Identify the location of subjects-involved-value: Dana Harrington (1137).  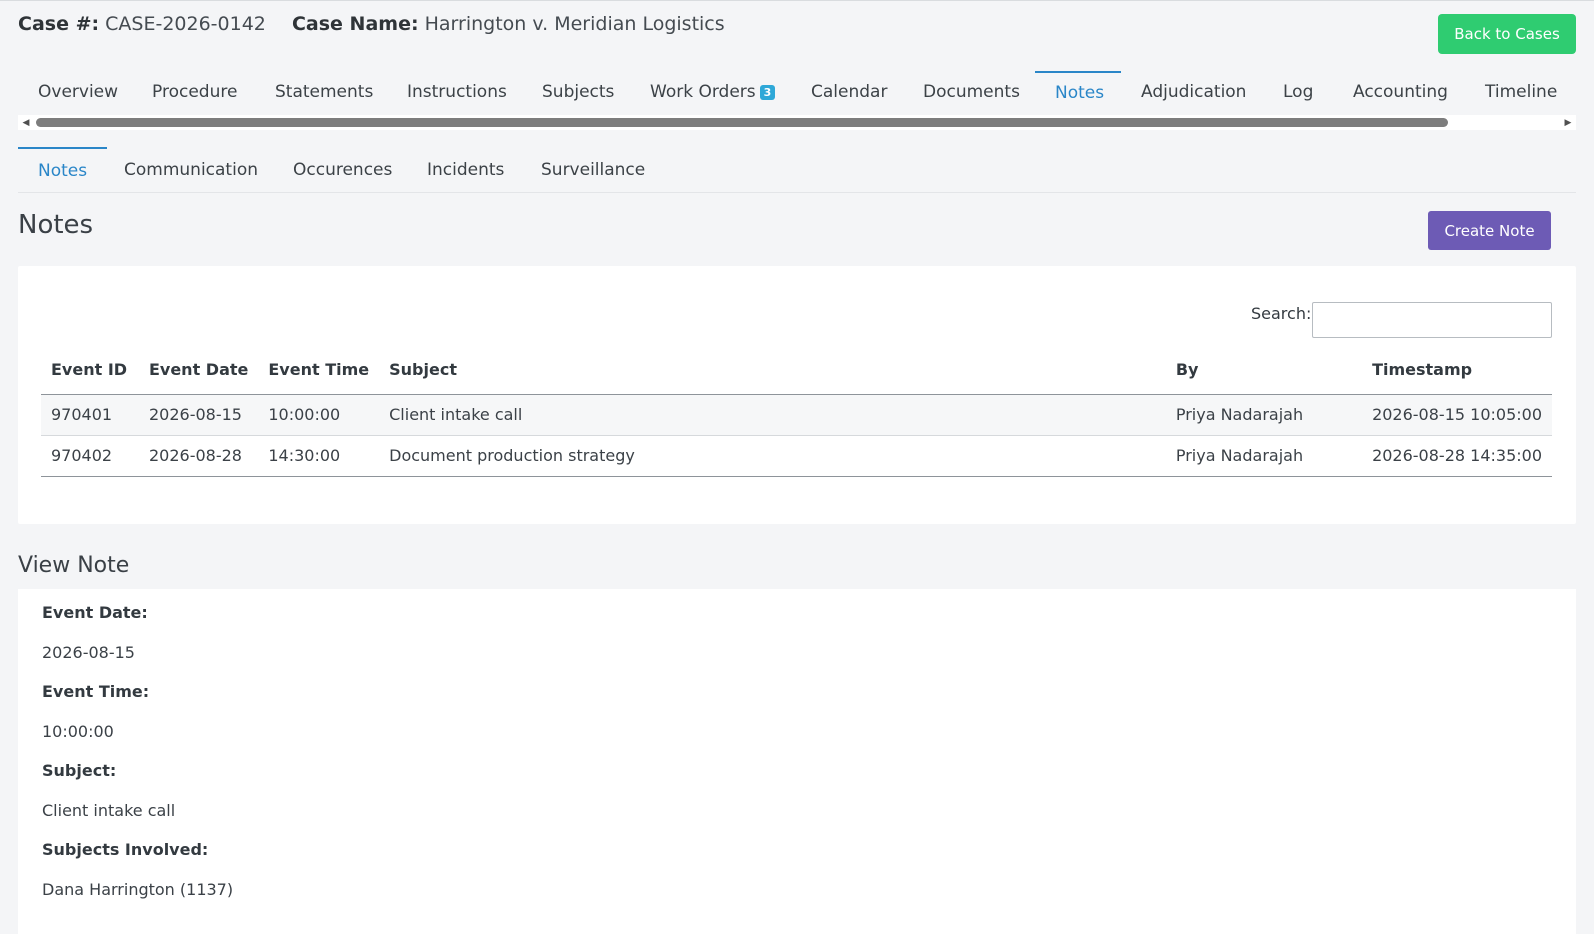
(138, 889).